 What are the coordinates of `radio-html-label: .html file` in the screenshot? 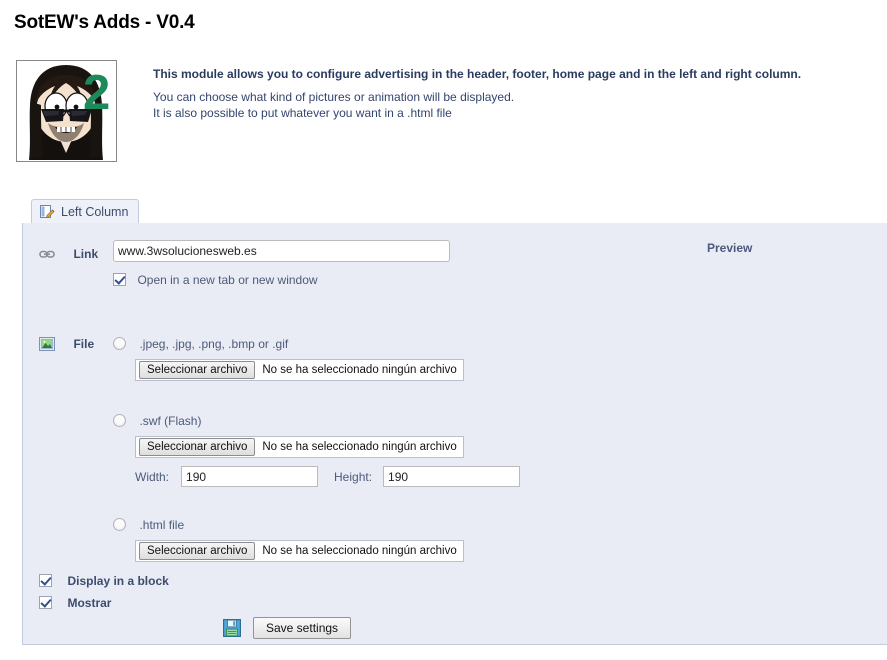 It's located at (162, 525).